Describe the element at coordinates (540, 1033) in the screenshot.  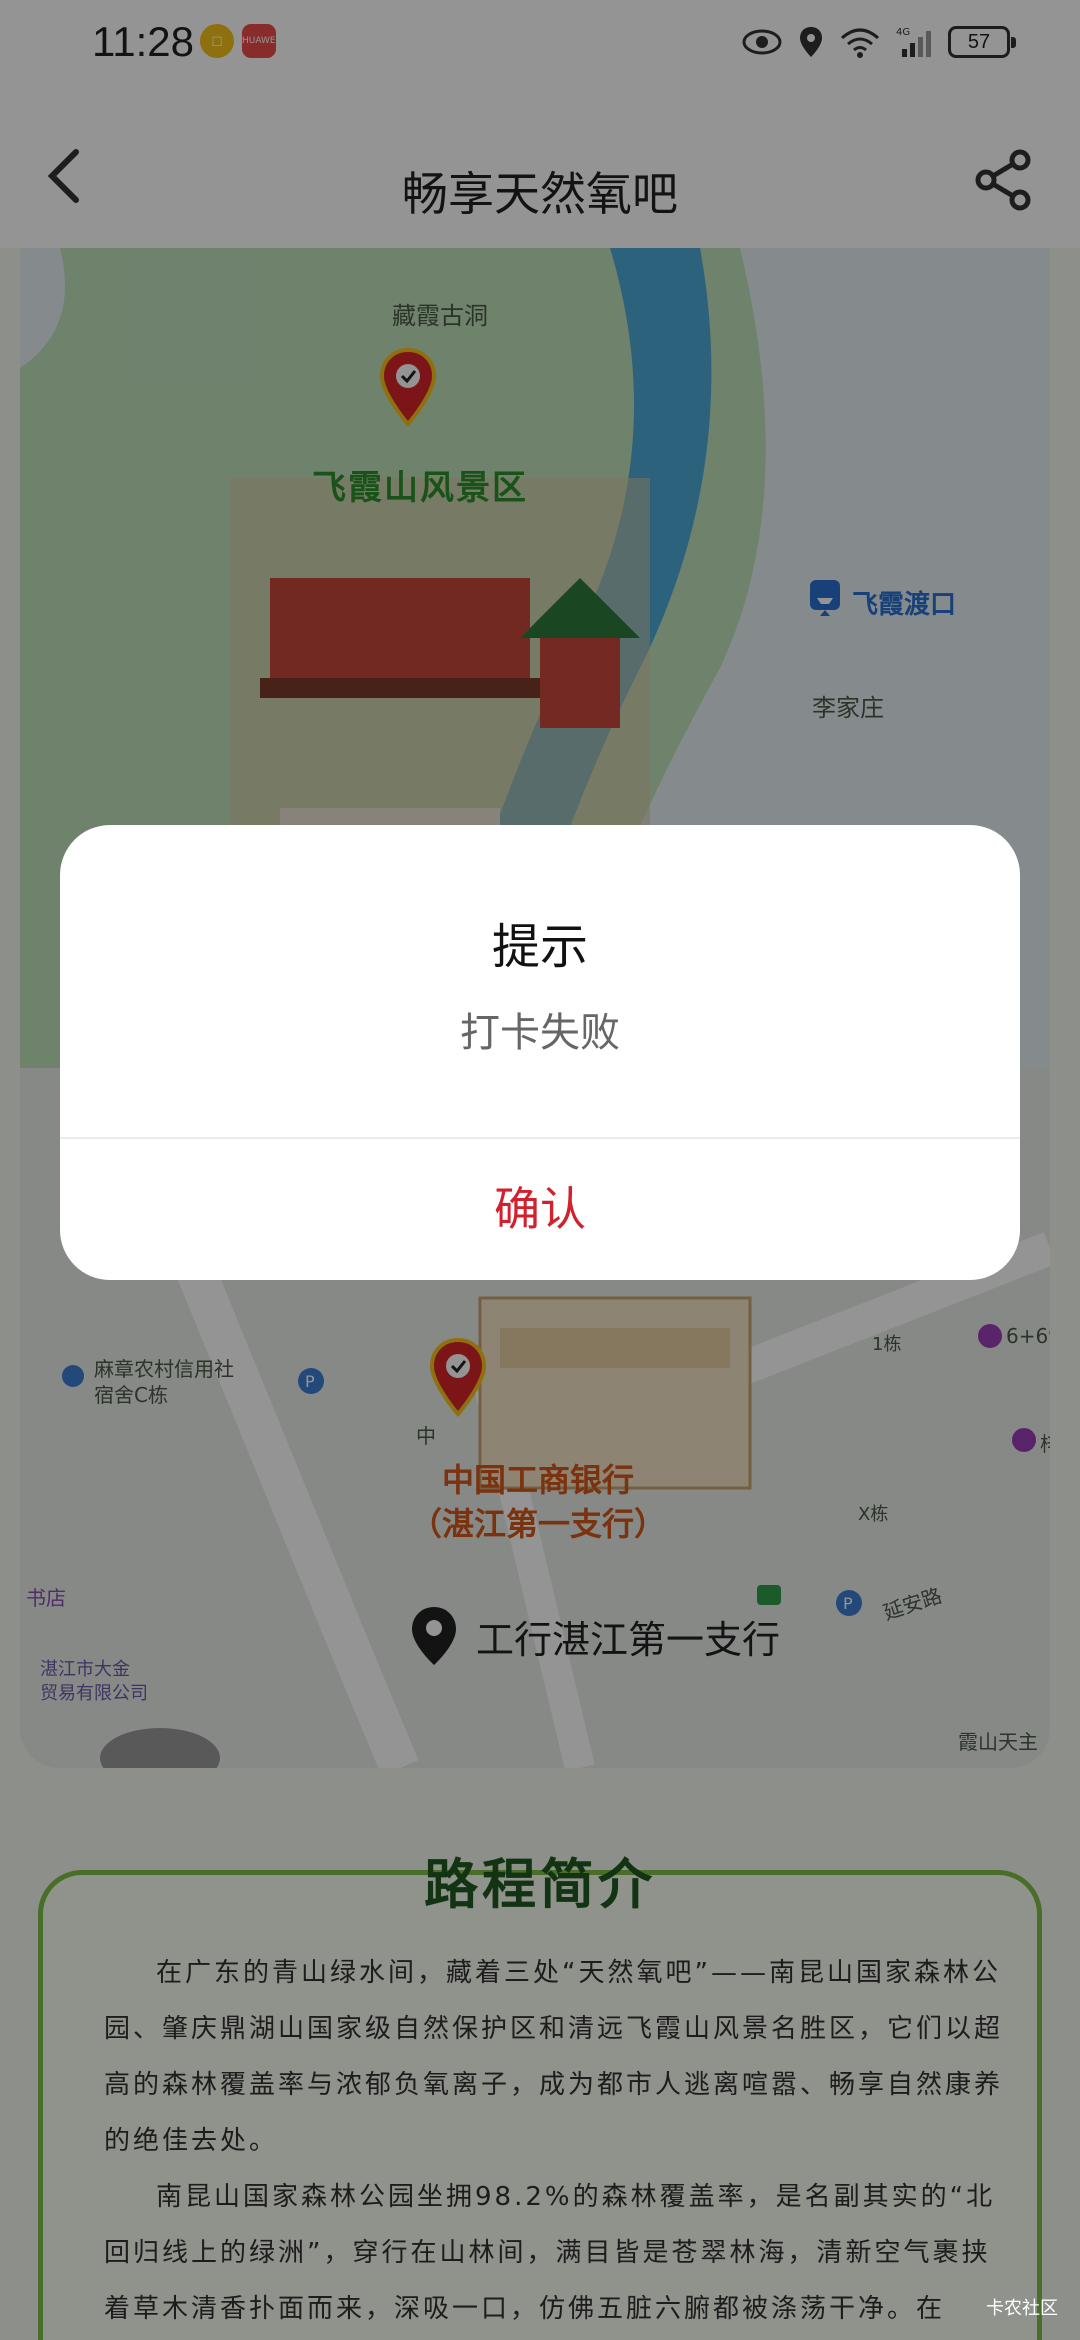
I see `dialog-message: 打卡失败` at that location.